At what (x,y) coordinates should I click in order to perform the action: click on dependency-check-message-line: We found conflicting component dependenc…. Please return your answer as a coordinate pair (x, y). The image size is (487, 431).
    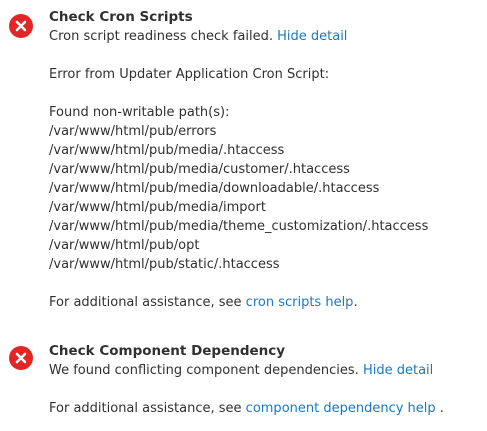
    Looking at the image, I should click on (268, 370).